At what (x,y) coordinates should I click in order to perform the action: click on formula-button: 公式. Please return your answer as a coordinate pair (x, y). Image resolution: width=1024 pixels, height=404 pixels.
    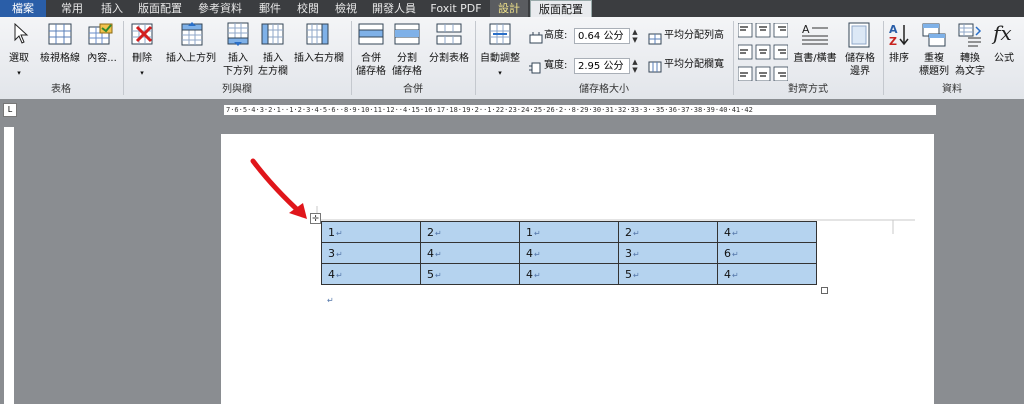
    Looking at the image, I should click on (1004, 59).